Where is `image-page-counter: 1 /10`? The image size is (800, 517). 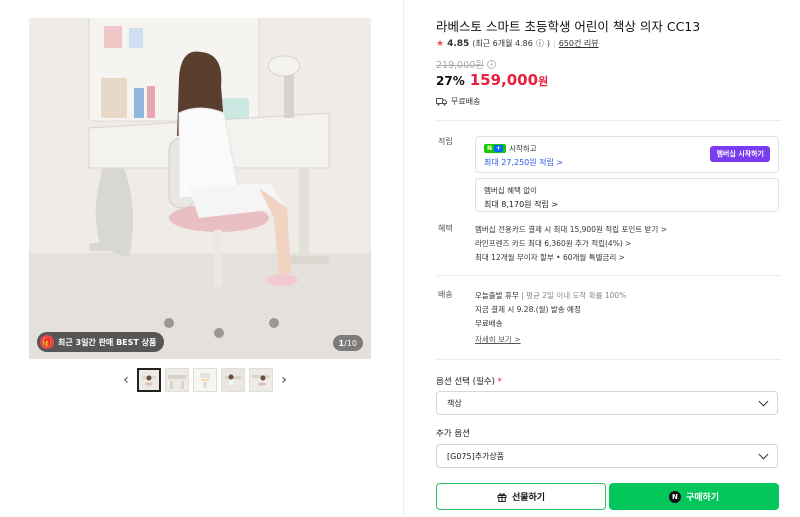 image-page-counter: 1 /10 is located at coordinates (347, 343).